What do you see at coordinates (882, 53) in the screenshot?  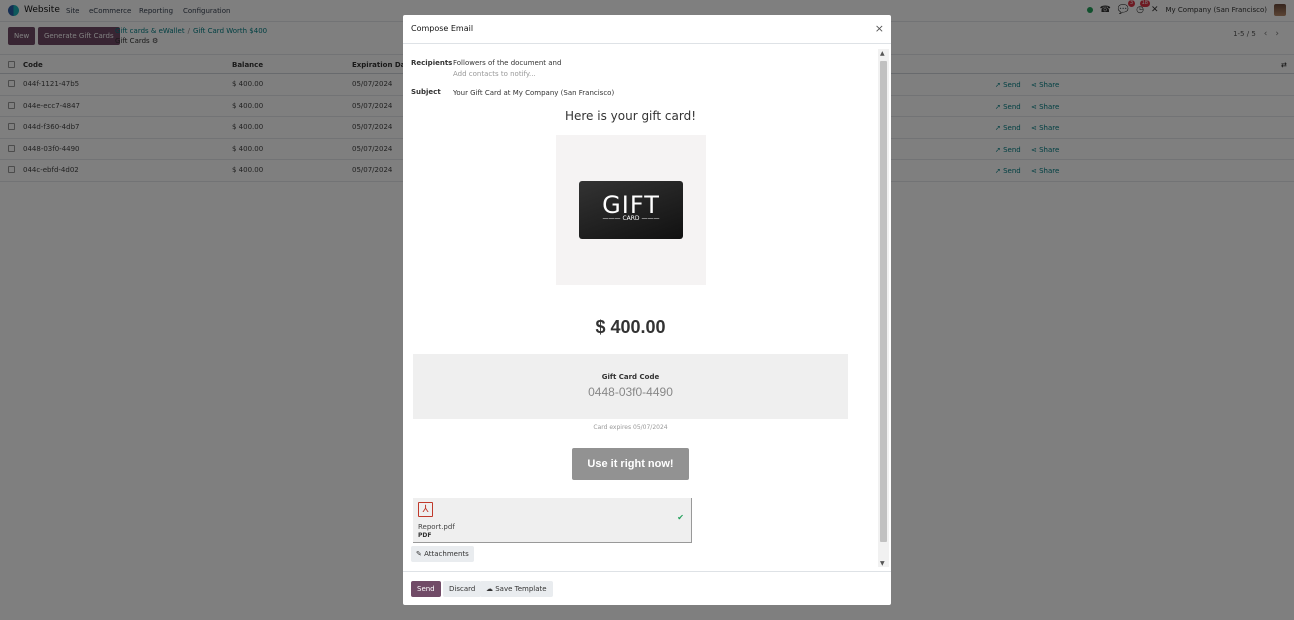 I see `scroll-up-icon: ▲` at bounding box center [882, 53].